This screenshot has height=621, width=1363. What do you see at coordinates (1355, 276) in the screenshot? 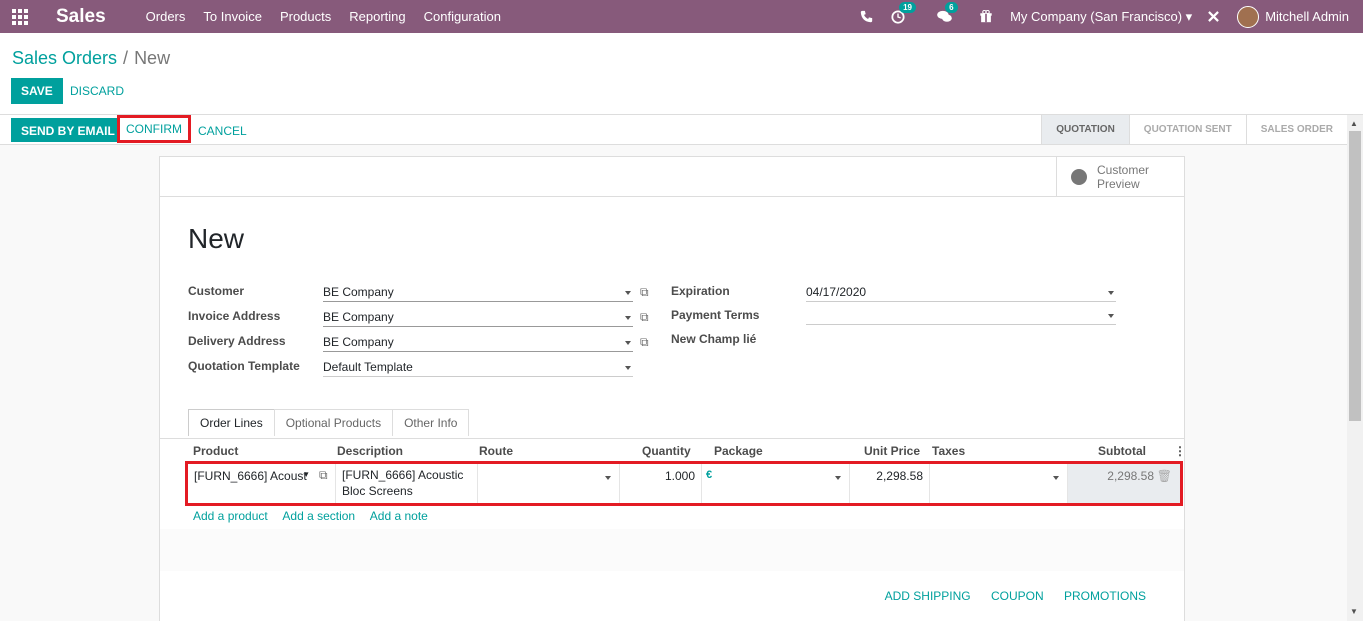
I see `scrollbar-thumb` at bounding box center [1355, 276].